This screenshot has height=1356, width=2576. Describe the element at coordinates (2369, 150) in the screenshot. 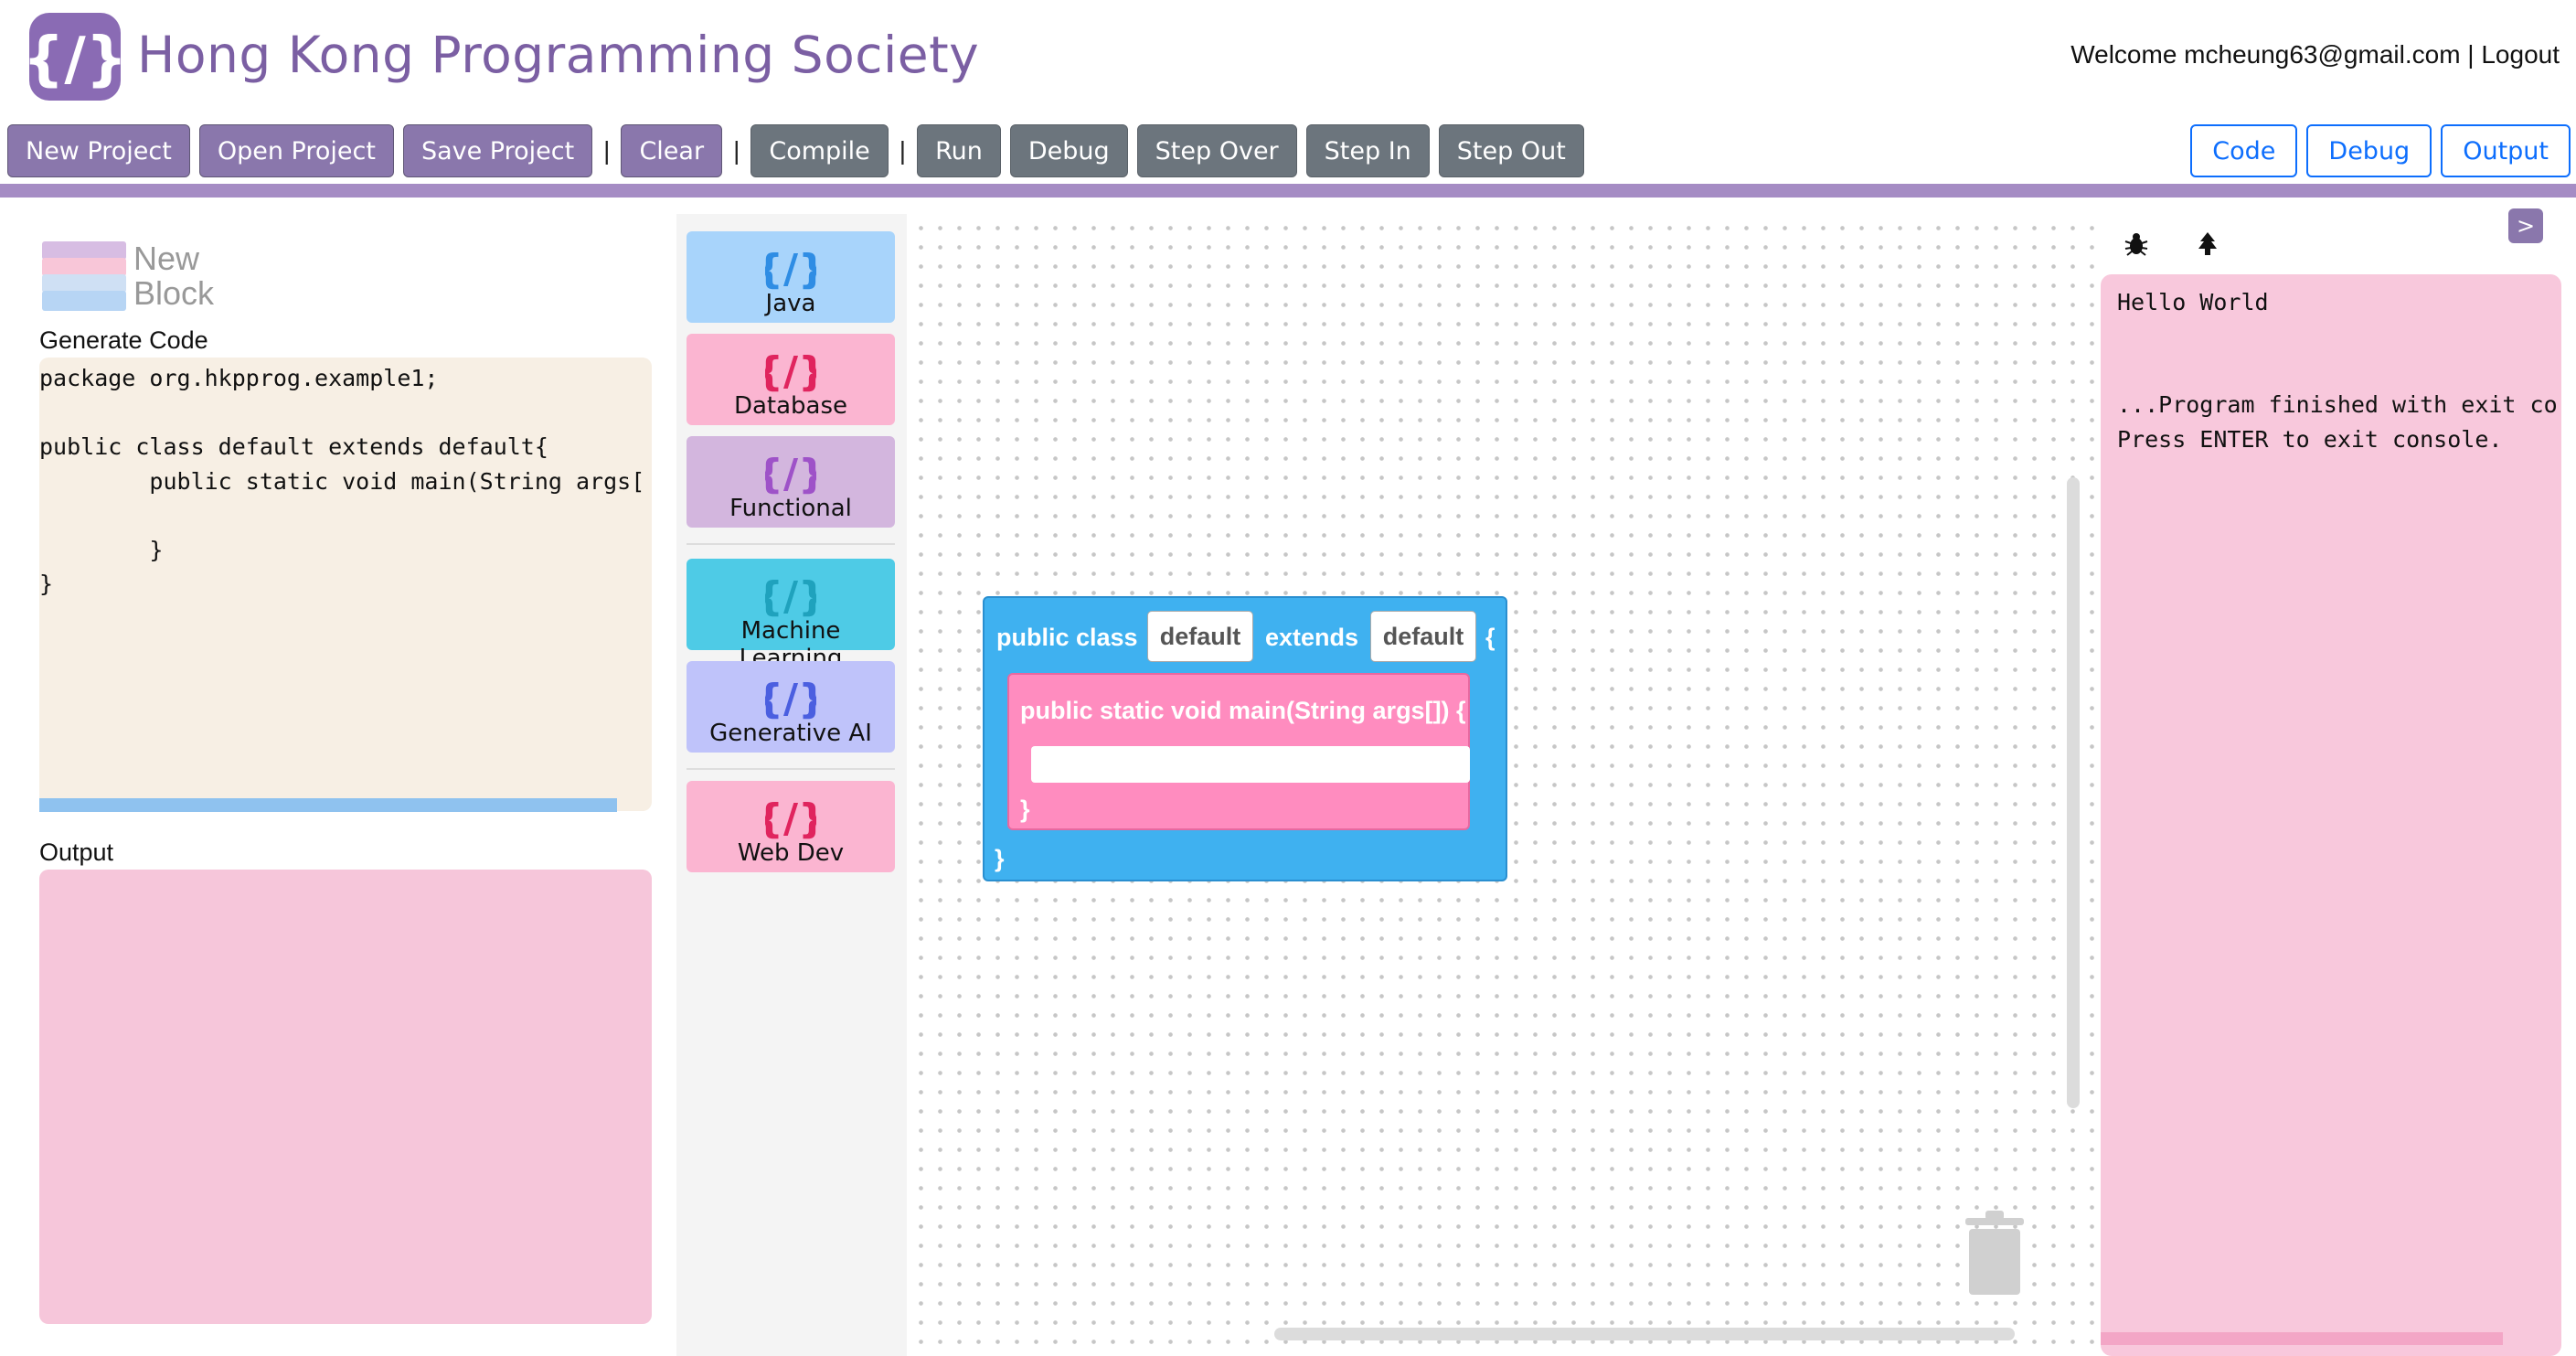

I see `debug-view-button: Debug` at that location.